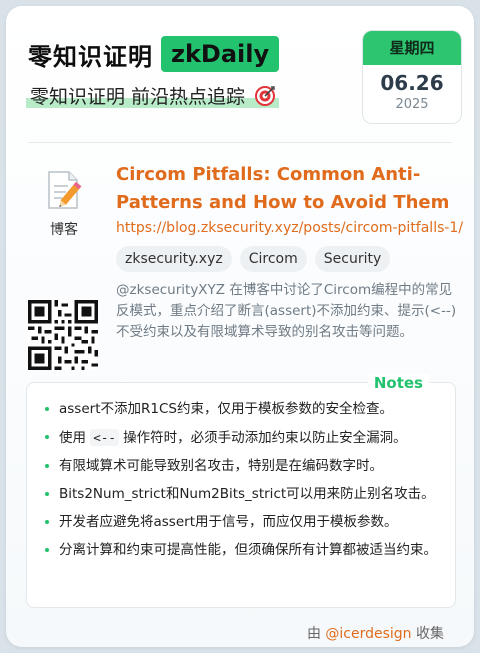  Describe the element at coordinates (241, 550) in the screenshot. I see `list-item: 分离计算和约束可提高性能，但须确保所有计算都被适当约束。` at that location.